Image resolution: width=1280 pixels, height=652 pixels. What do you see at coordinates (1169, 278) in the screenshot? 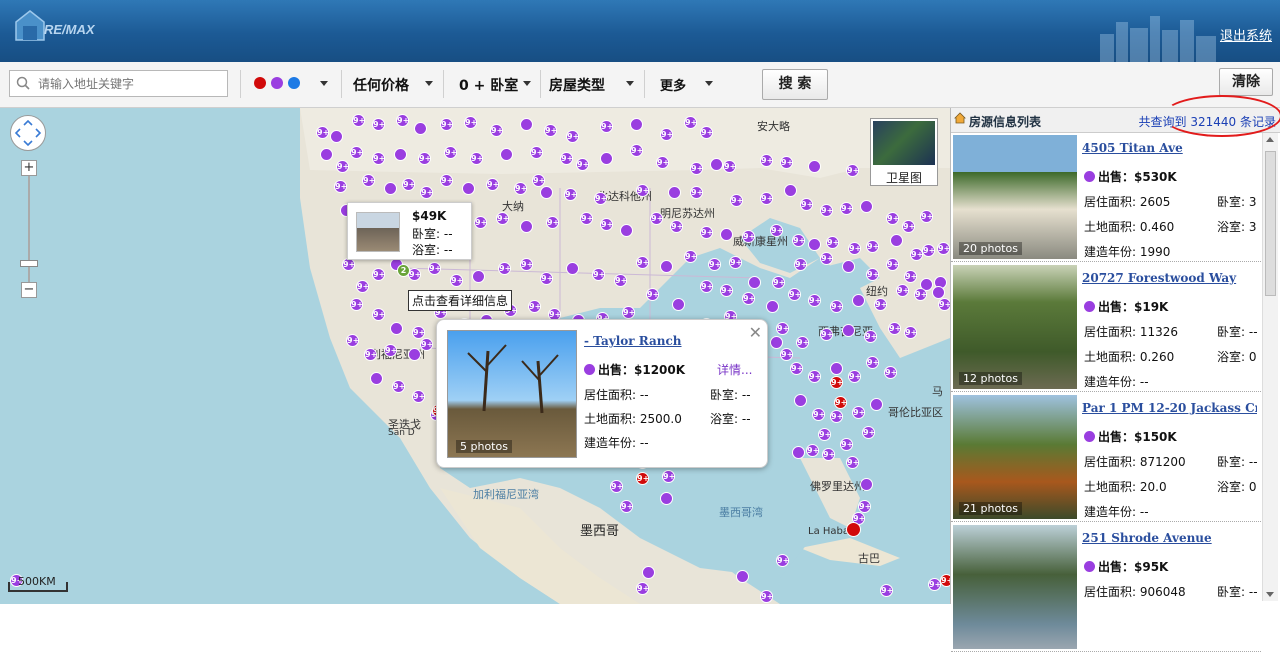
I see `listing-address-link: 20727 Forestwood Way` at bounding box center [1169, 278].